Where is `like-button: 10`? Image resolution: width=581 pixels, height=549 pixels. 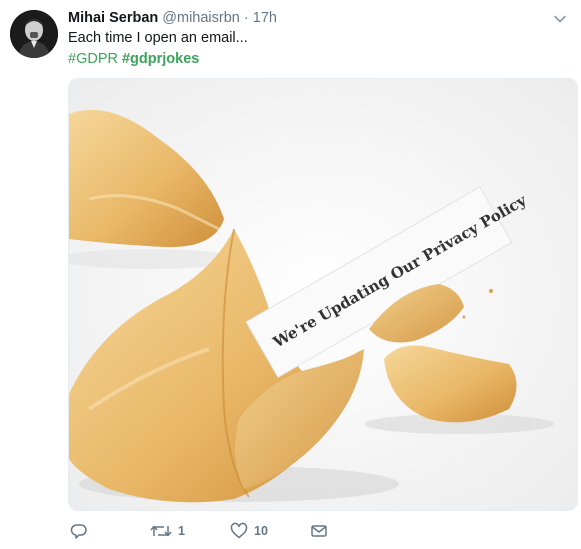
like-button: 10 is located at coordinates (249, 531).